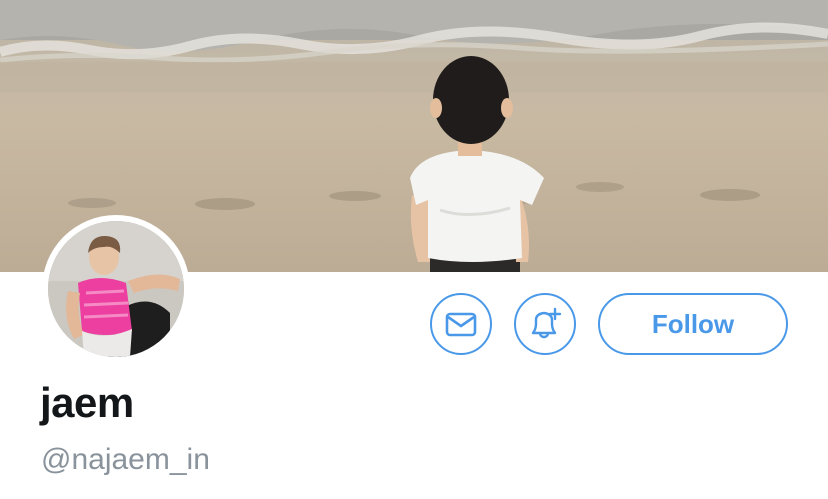 This screenshot has height=499, width=828. I want to click on avatar-photo, so click(116, 289).